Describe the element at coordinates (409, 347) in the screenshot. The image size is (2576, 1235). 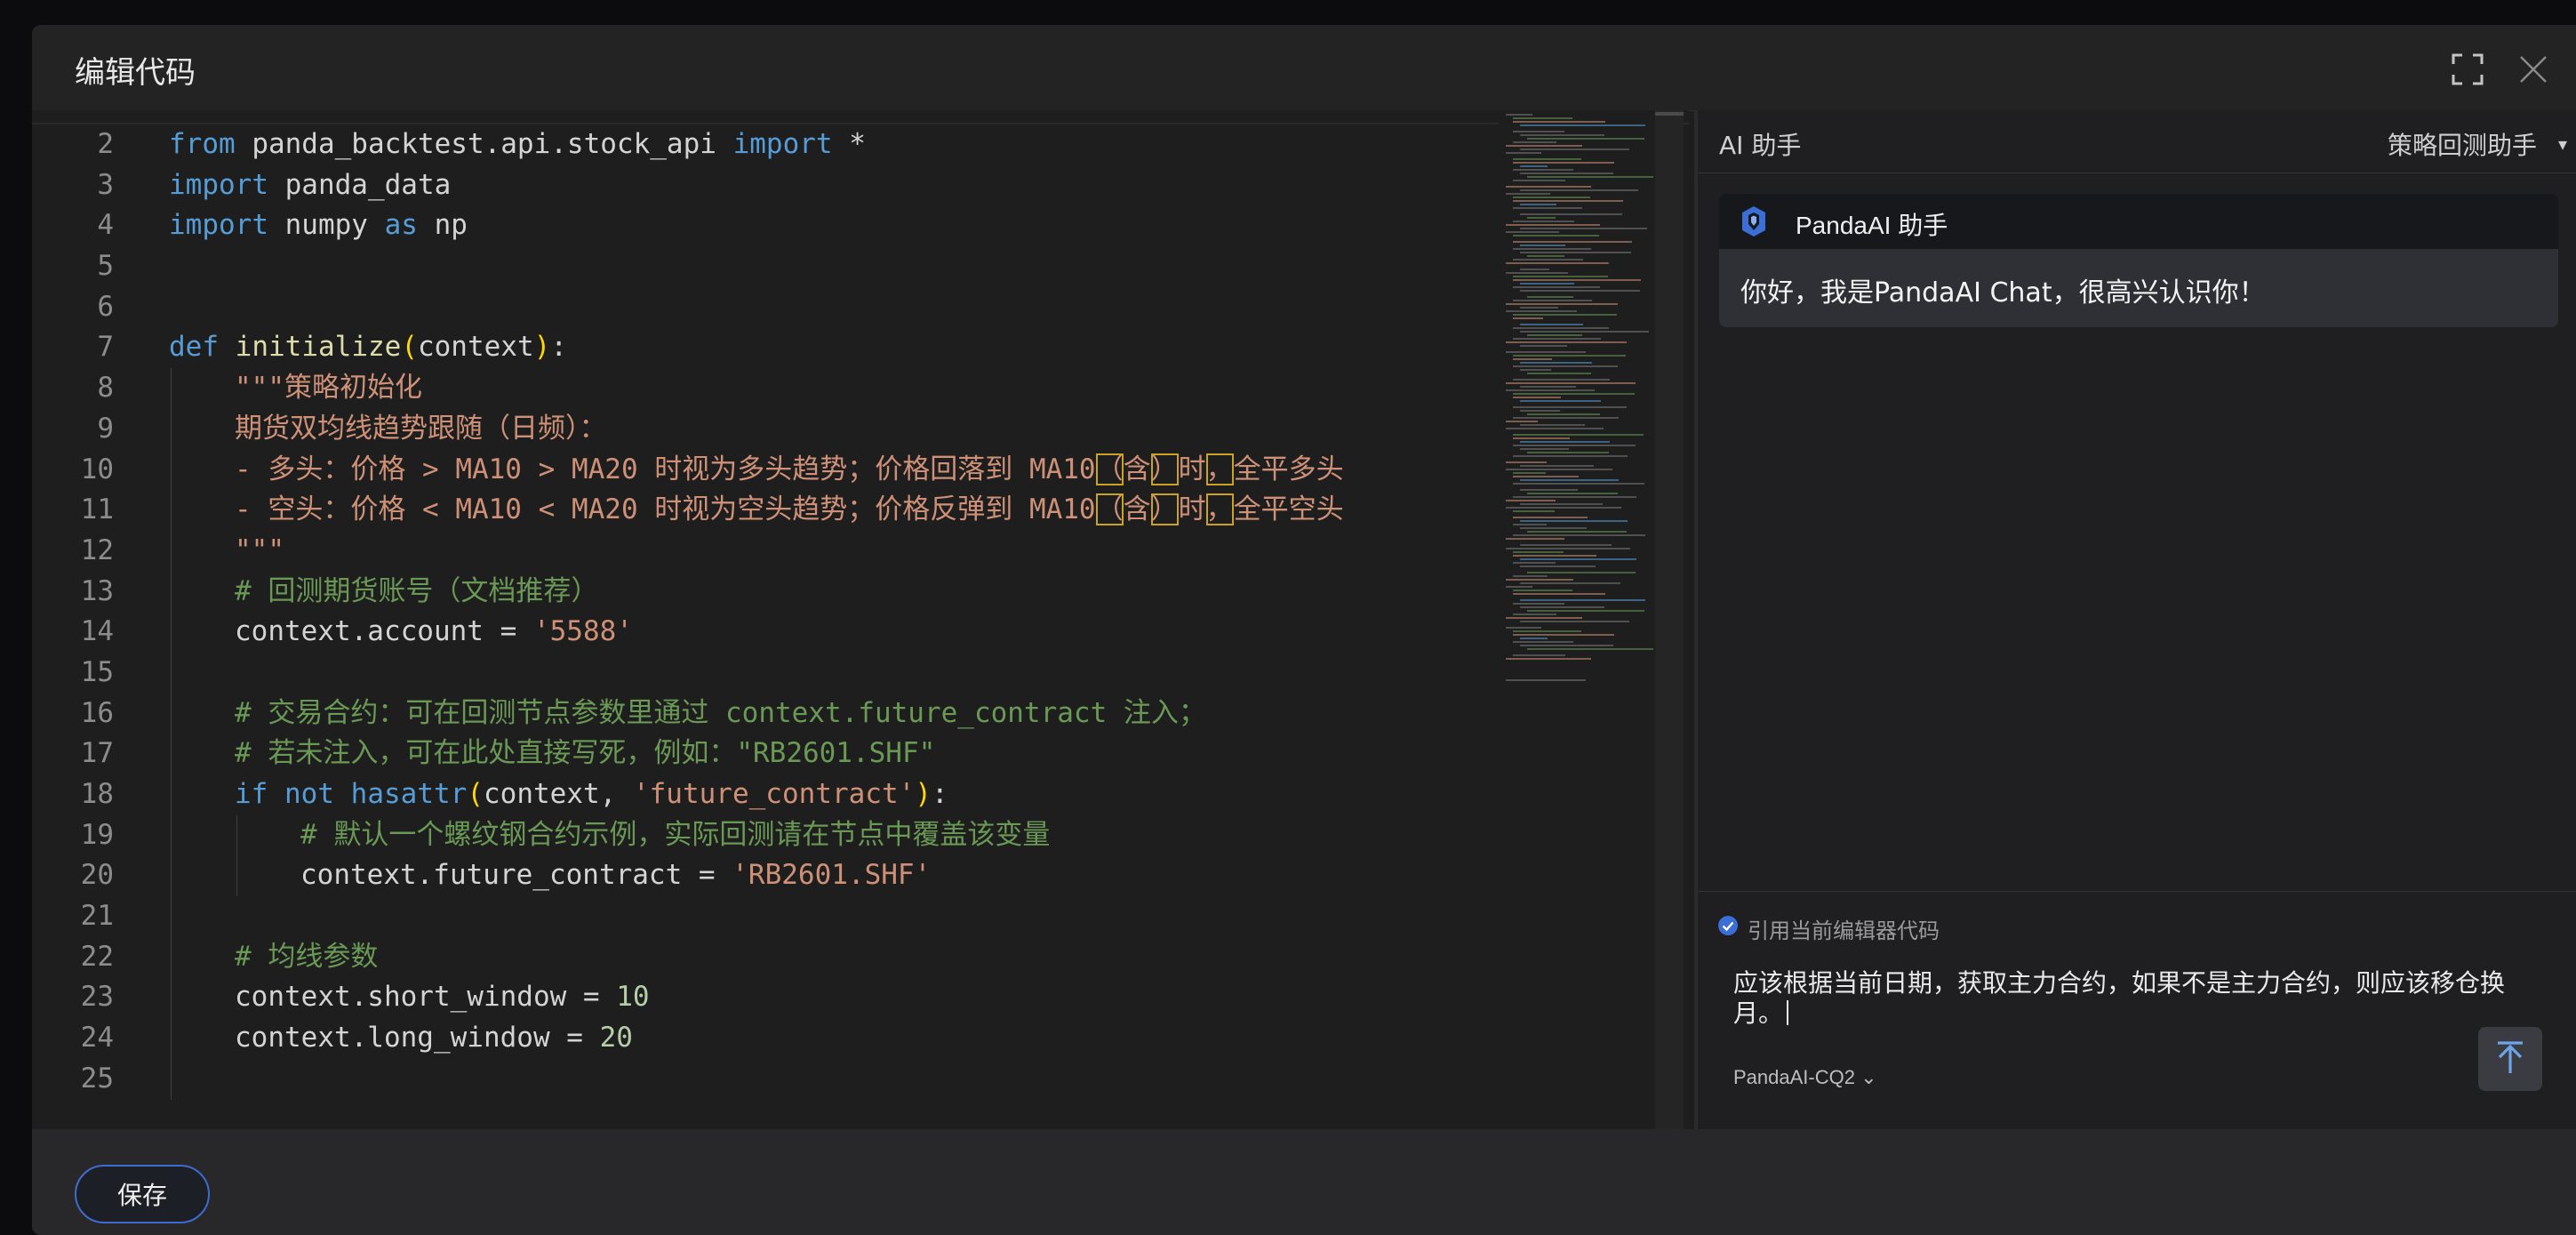
I see `code-token: (` at that location.